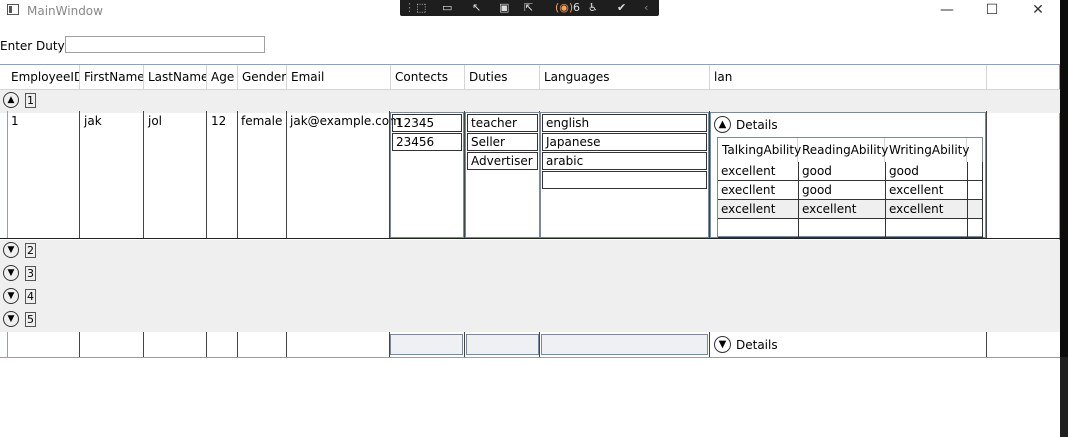  I want to click on cell-email: jak@example.com, so click(345, 121).